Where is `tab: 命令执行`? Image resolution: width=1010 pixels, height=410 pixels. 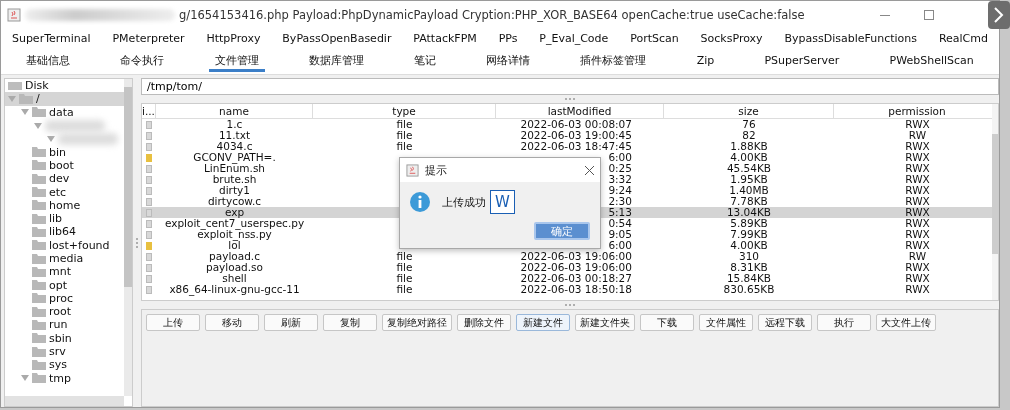
tab: 命令执行 is located at coordinates (142, 62).